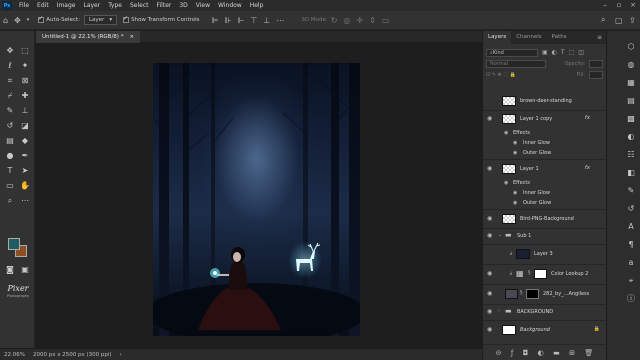 The image size is (640, 360). What do you see at coordinates (131, 37) in the screenshot?
I see `tab-close-icon: ×` at bounding box center [131, 37].